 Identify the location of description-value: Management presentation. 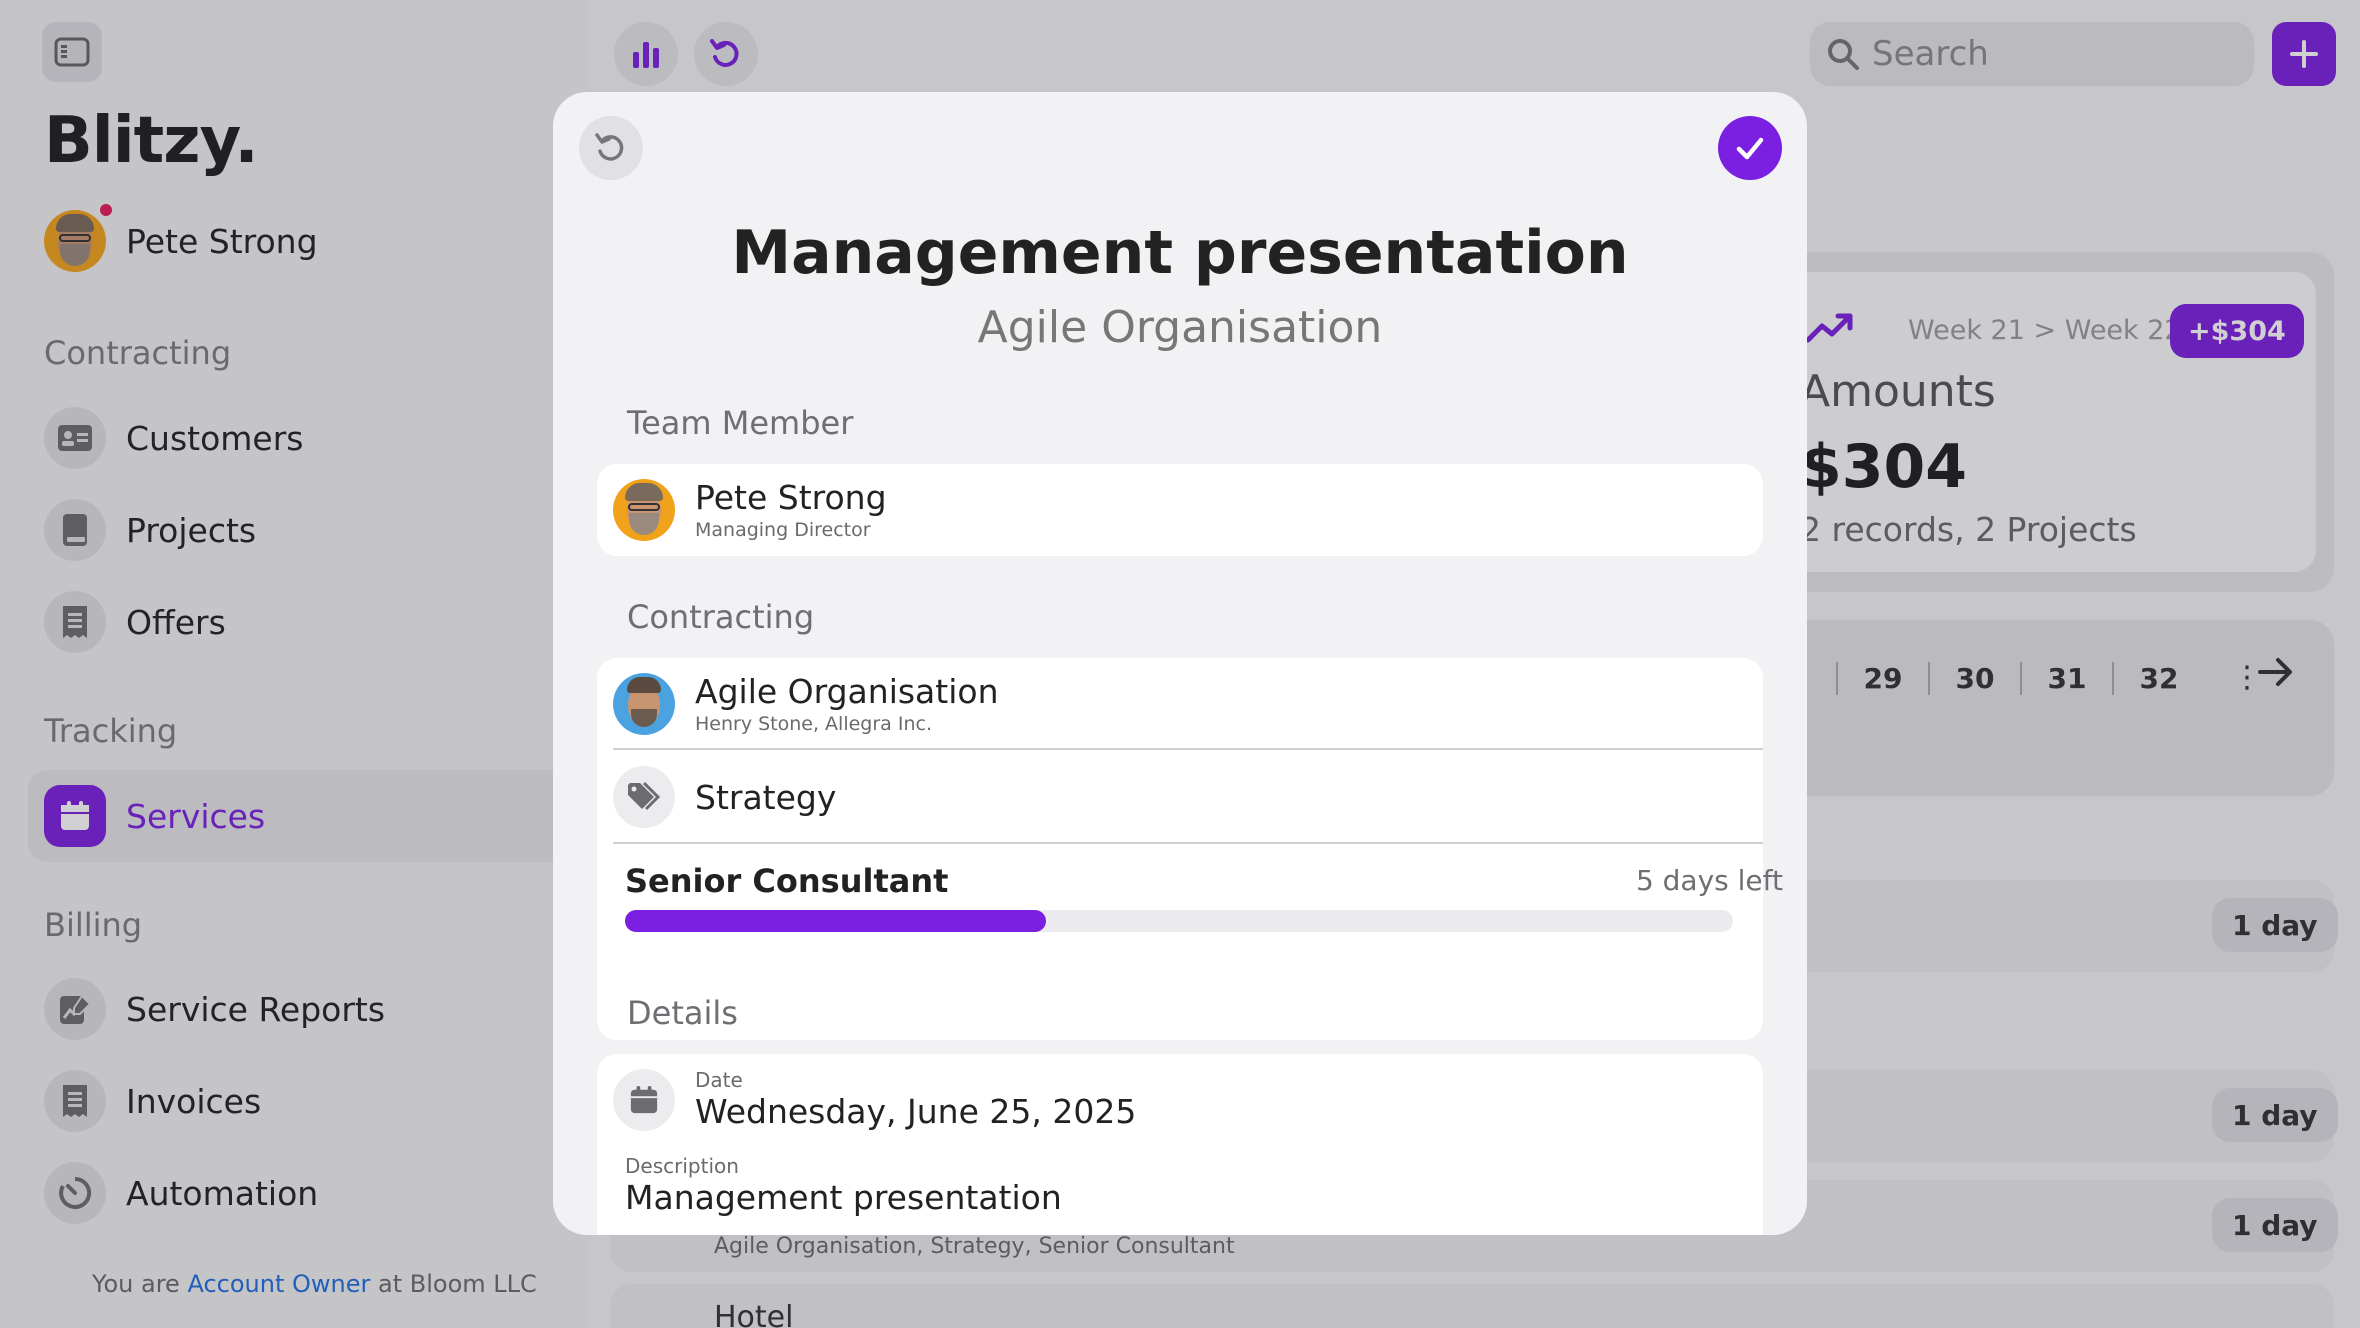
(843, 1197).